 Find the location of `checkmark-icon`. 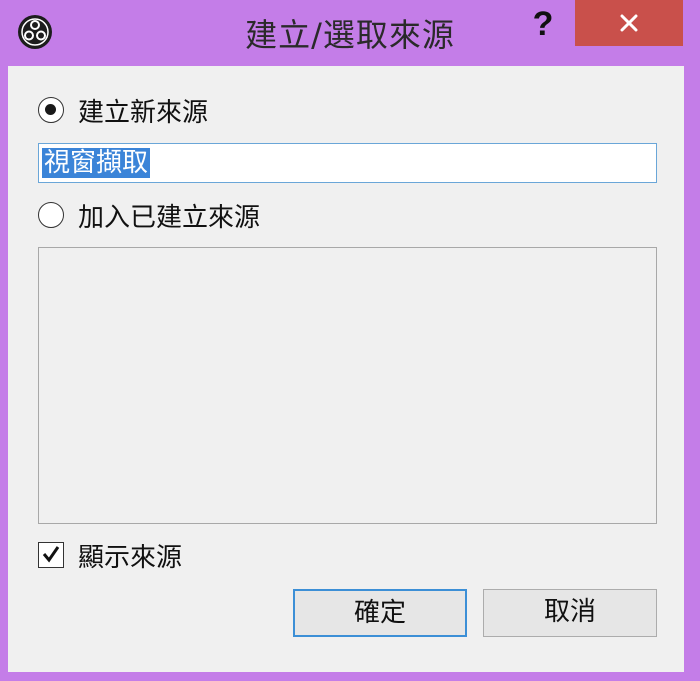

checkmark-icon is located at coordinates (51, 554).